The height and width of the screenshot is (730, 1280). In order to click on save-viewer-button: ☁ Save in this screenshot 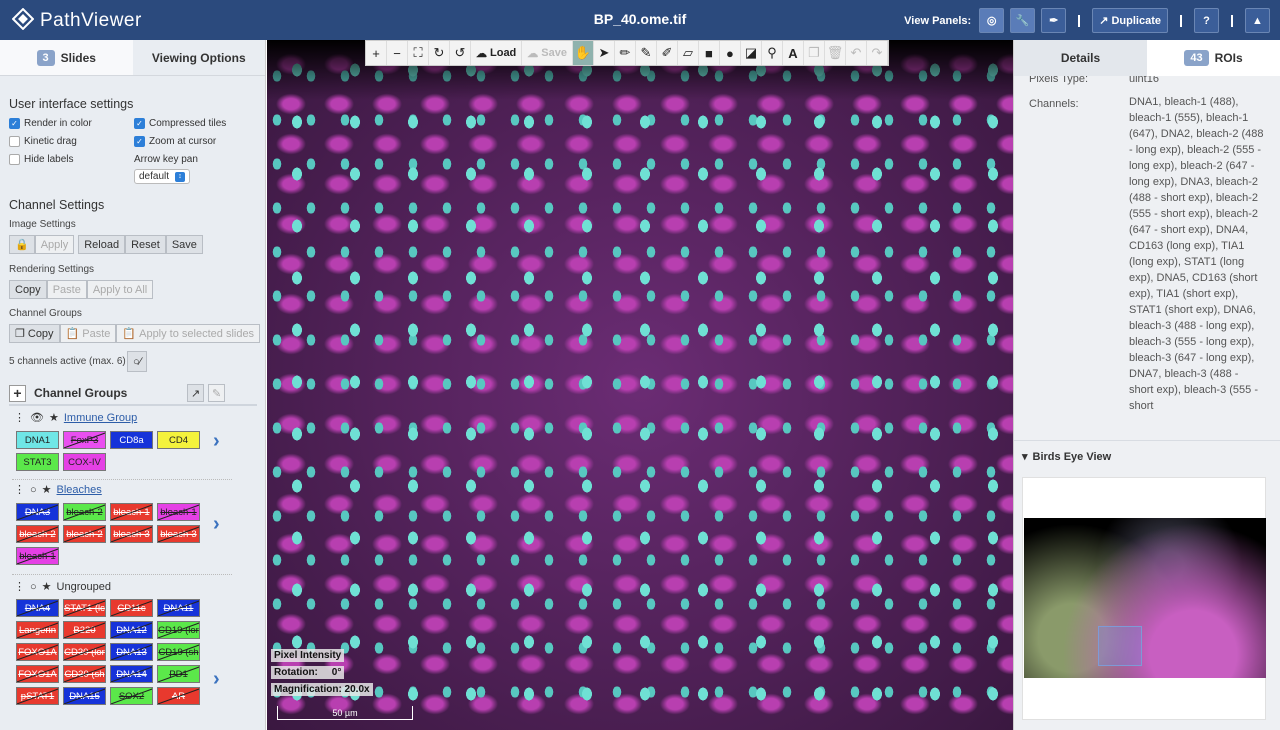, I will do `click(547, 53)`.